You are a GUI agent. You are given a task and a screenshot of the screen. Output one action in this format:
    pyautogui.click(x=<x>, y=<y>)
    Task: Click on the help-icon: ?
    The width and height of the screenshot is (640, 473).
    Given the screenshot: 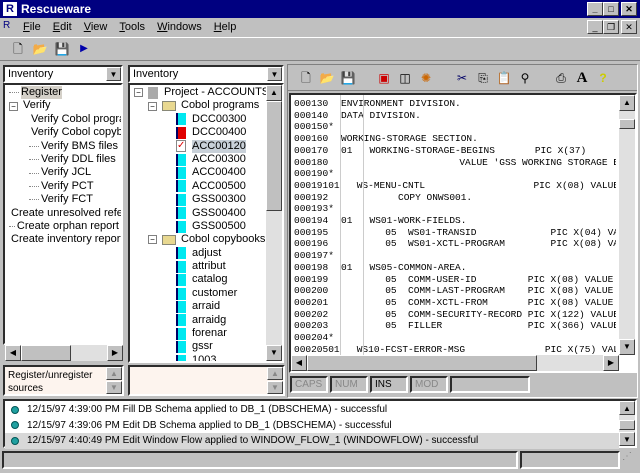 What is the action you would take?
    pyautogui.click(x=603, y=78)
    